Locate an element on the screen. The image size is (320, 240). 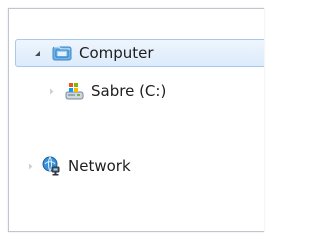
tree-item-computer-label: Computer is located at coordinates (116, 52).